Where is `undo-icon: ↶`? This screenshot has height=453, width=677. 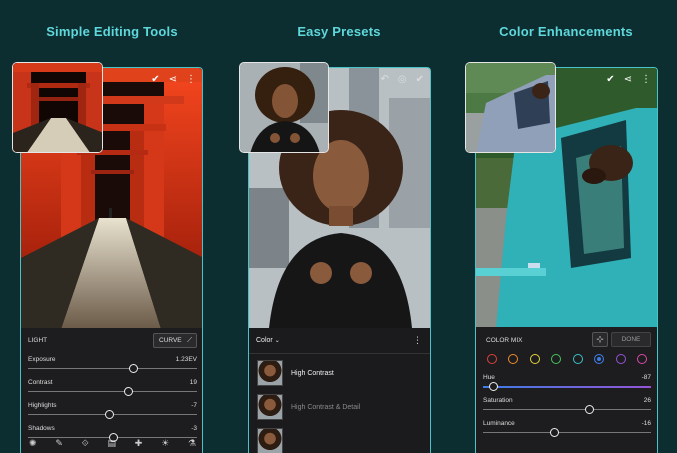 undo-icon: ↶ is located at coordinates (384, 79).